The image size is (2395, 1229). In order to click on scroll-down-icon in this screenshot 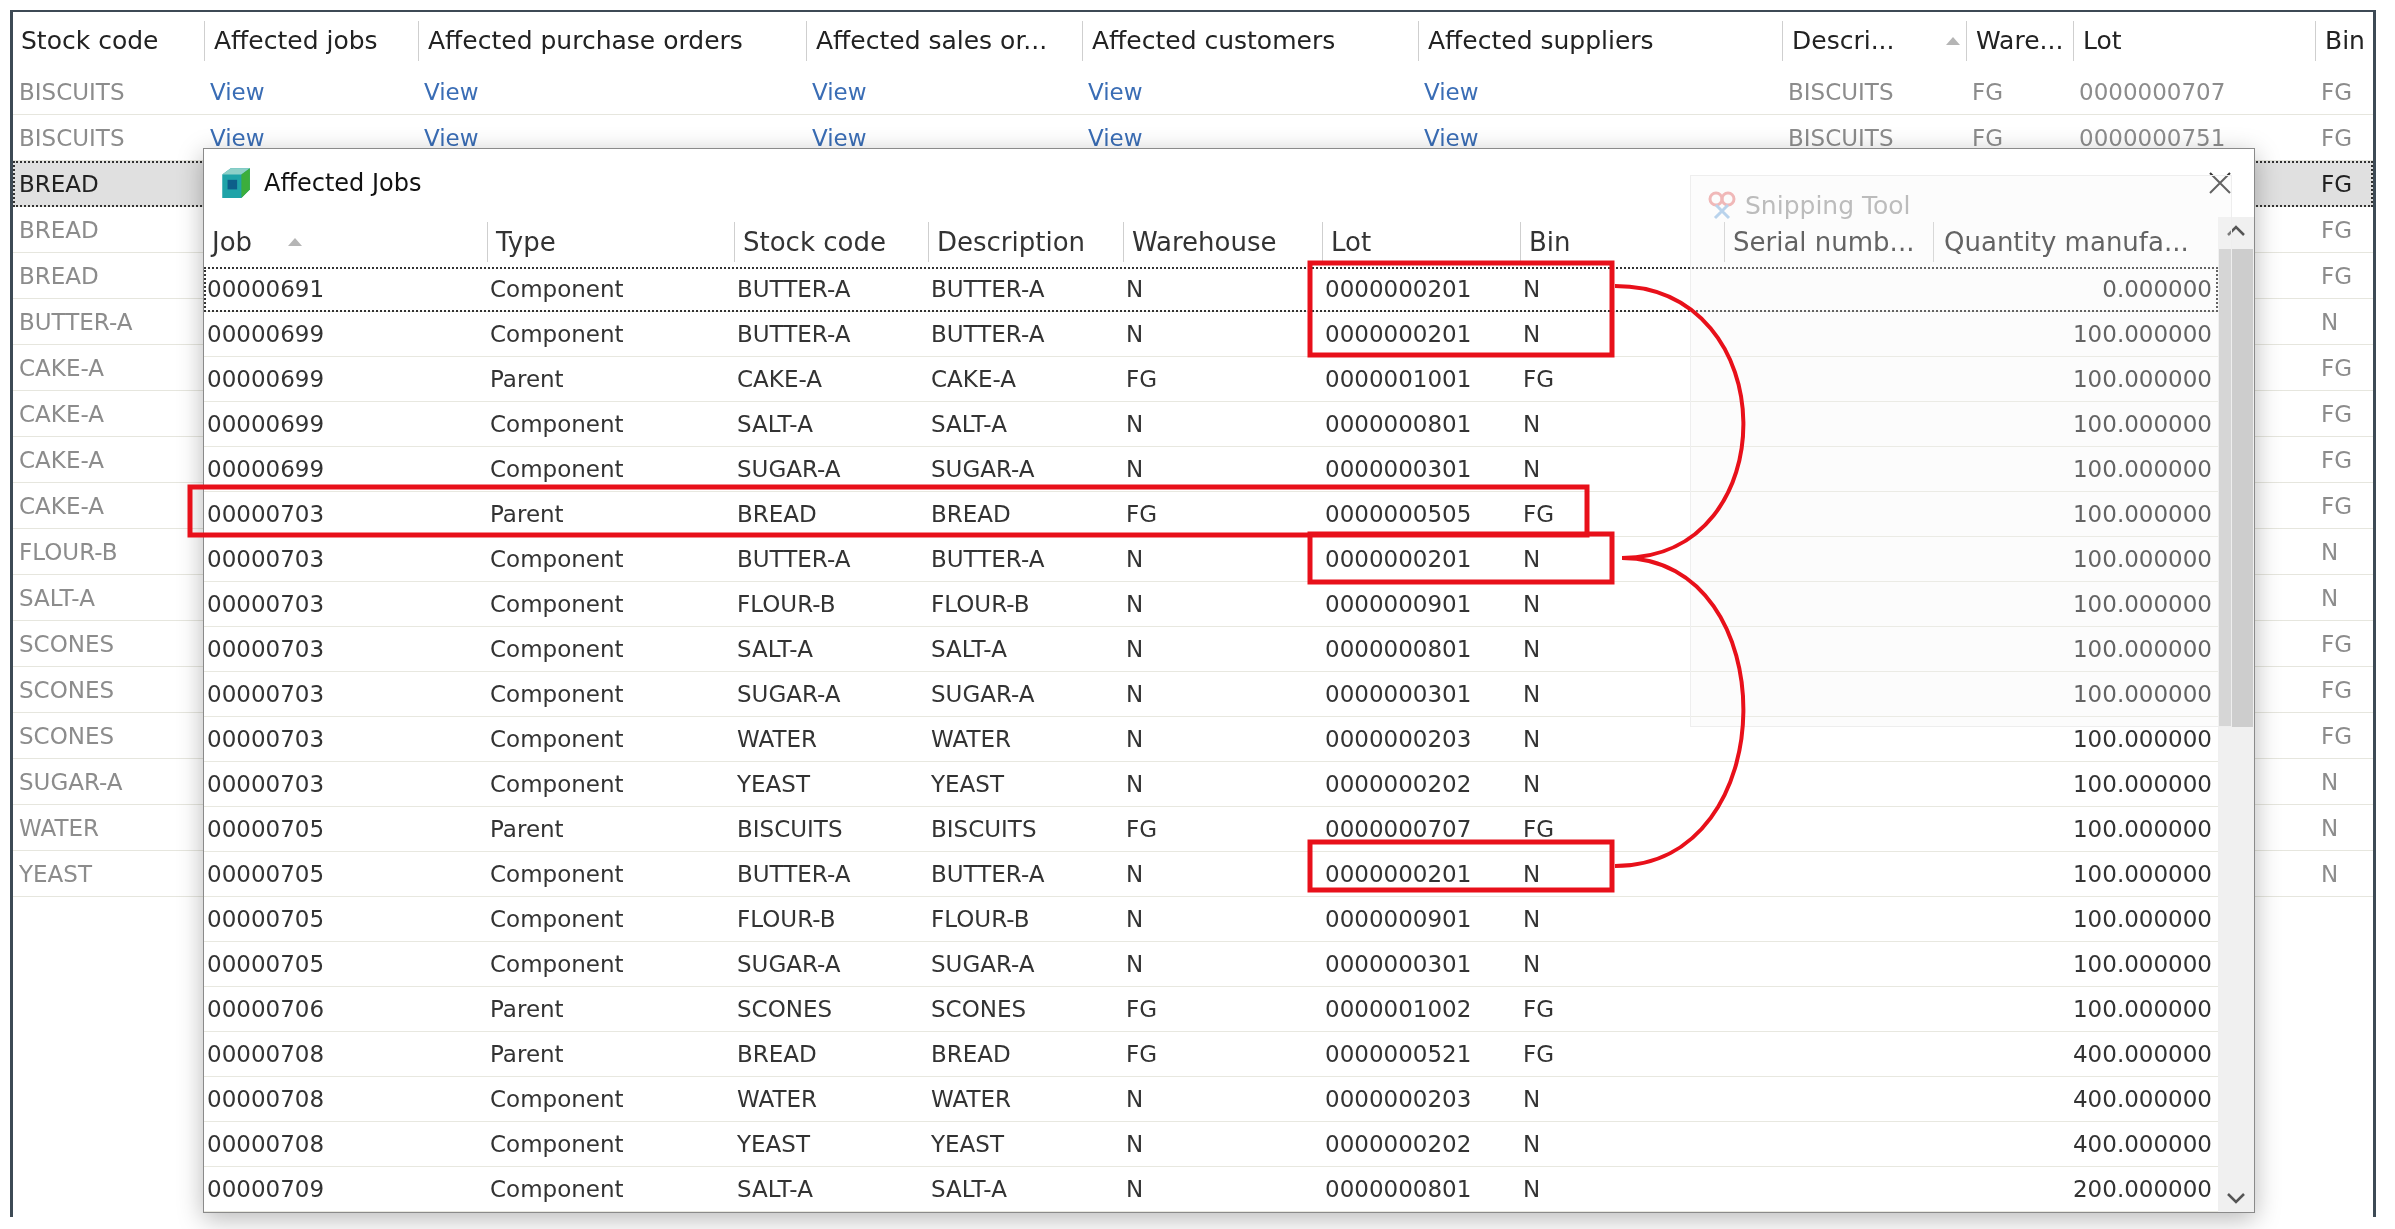, I will do `click(2236, 1198)`.